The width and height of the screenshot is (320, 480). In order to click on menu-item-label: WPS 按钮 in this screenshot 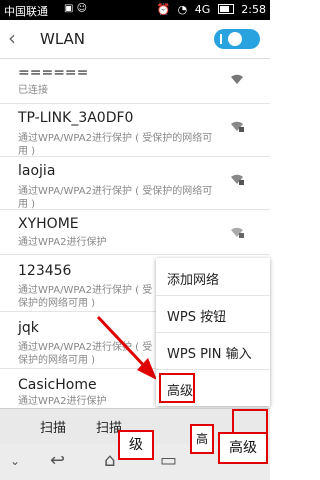, I will do `click(197, 317)`.